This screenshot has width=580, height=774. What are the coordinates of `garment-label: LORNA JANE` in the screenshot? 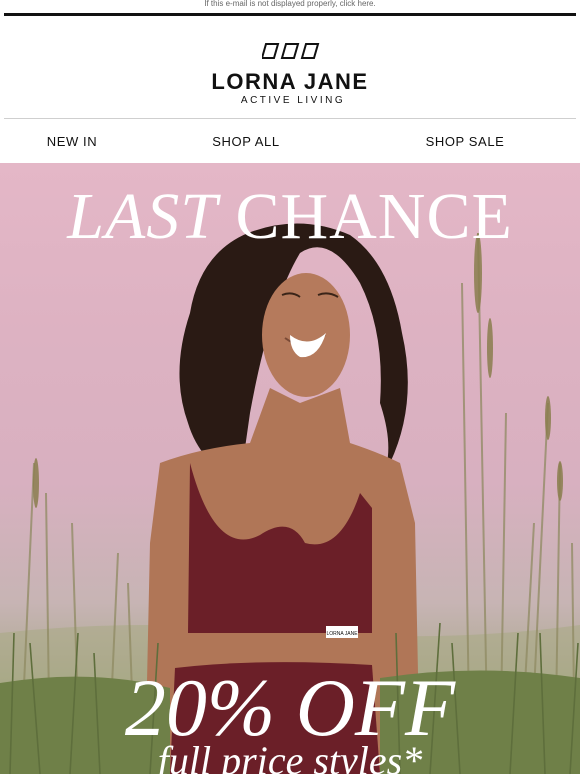 It's located at (342, 634).